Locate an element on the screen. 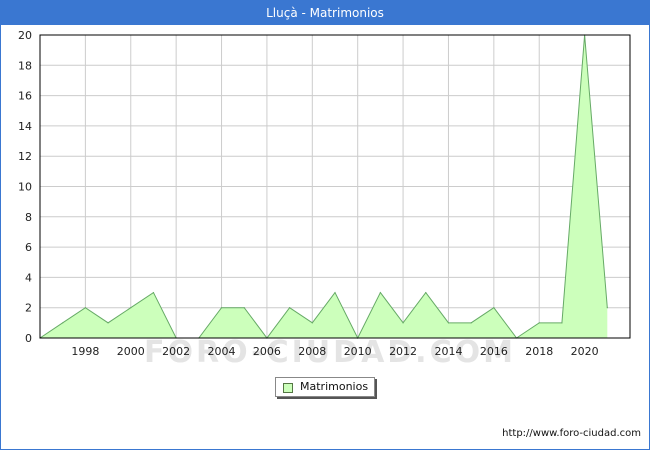  legend: Matrimonios is located at coordinates (325, 387).